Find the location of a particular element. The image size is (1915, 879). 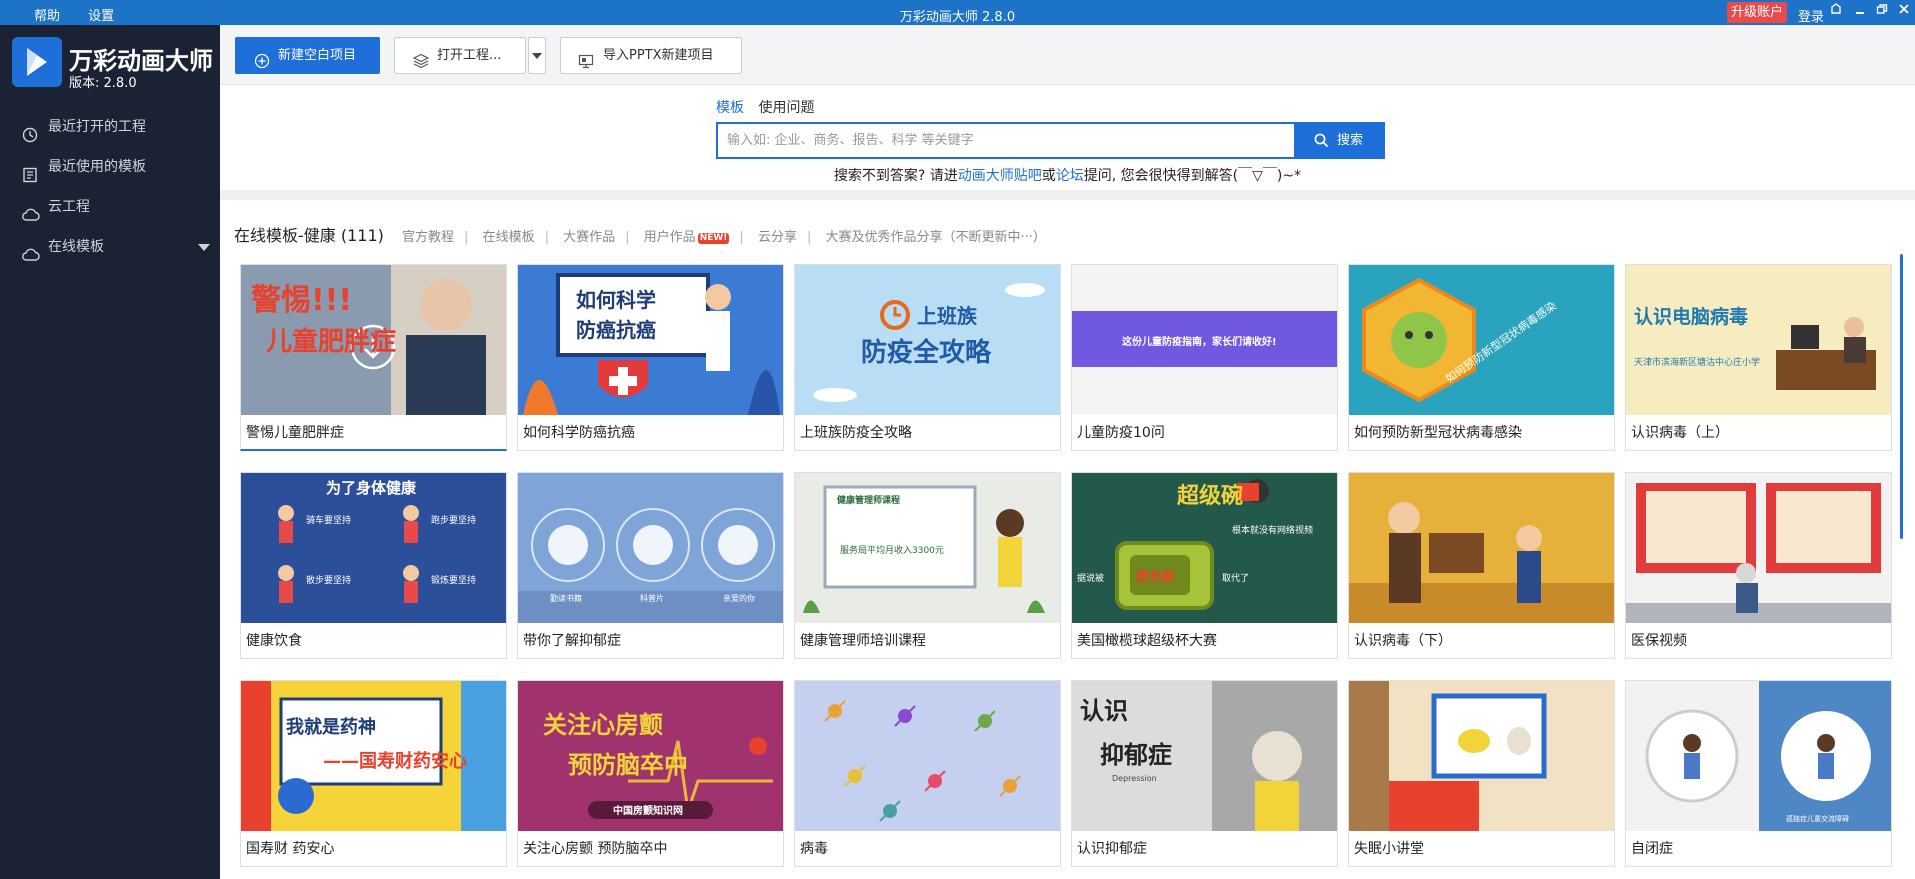

search-tabs: 模板 使用问题 is located at coordinates (765, 107).